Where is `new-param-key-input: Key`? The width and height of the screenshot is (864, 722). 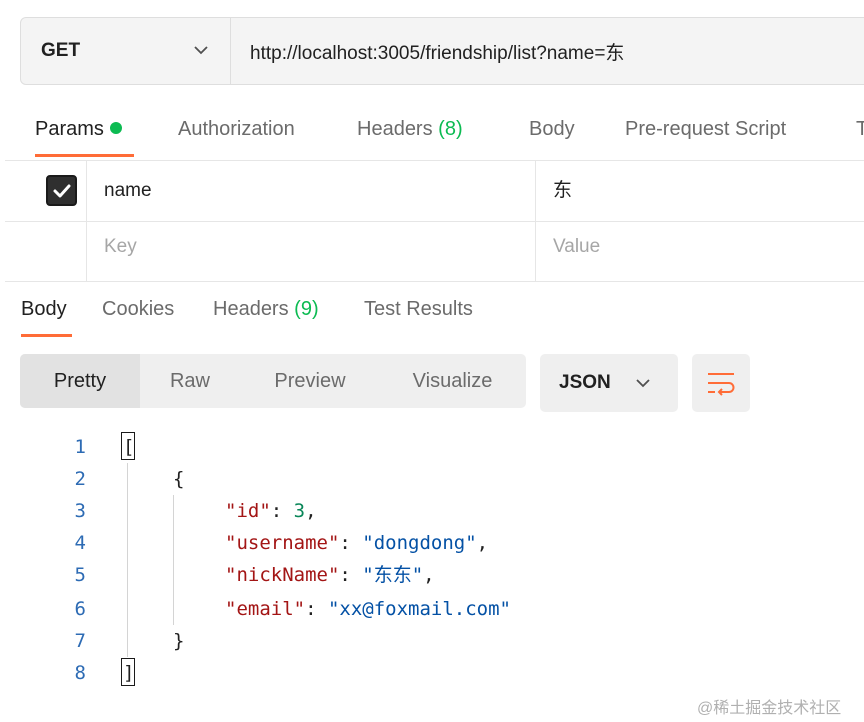
new-param-key-input: Key is located at coordinates (120, 247).